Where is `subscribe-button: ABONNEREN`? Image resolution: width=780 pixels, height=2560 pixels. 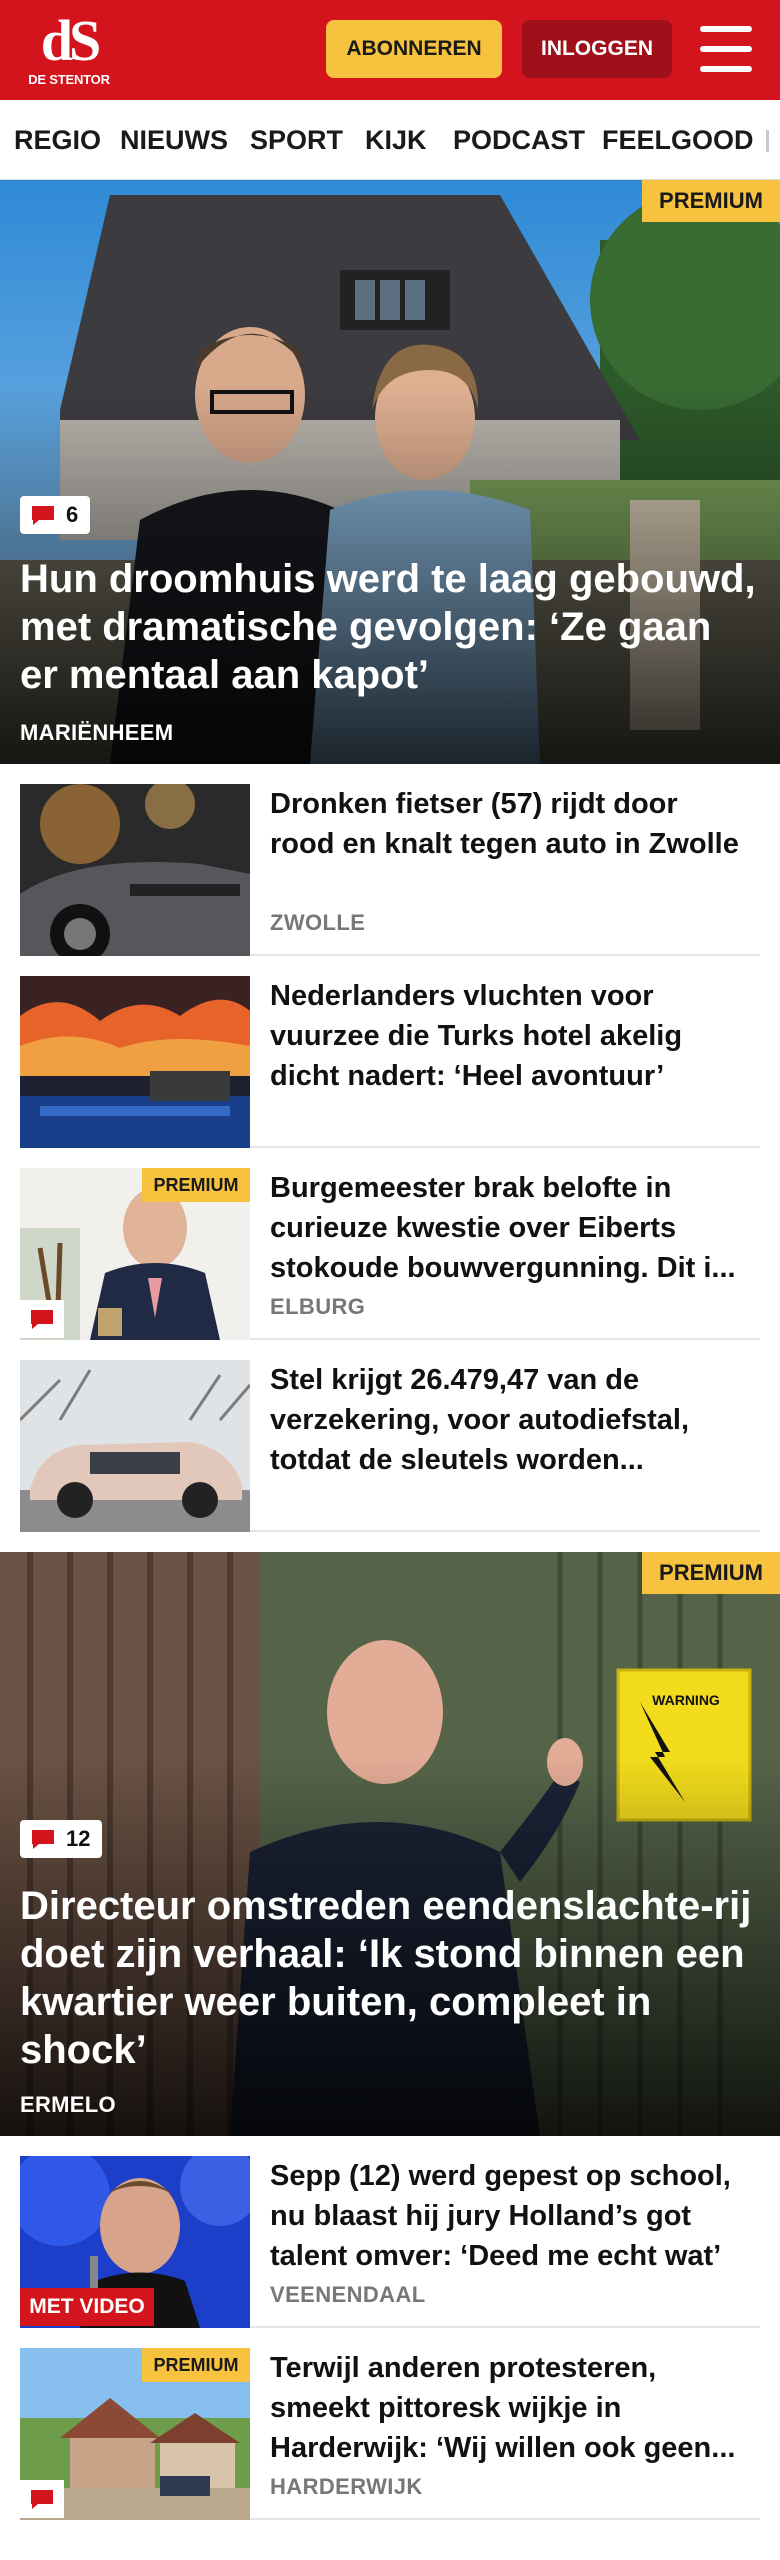
subscribe-button: ABONNEREN is located at coordinates (414, 49).